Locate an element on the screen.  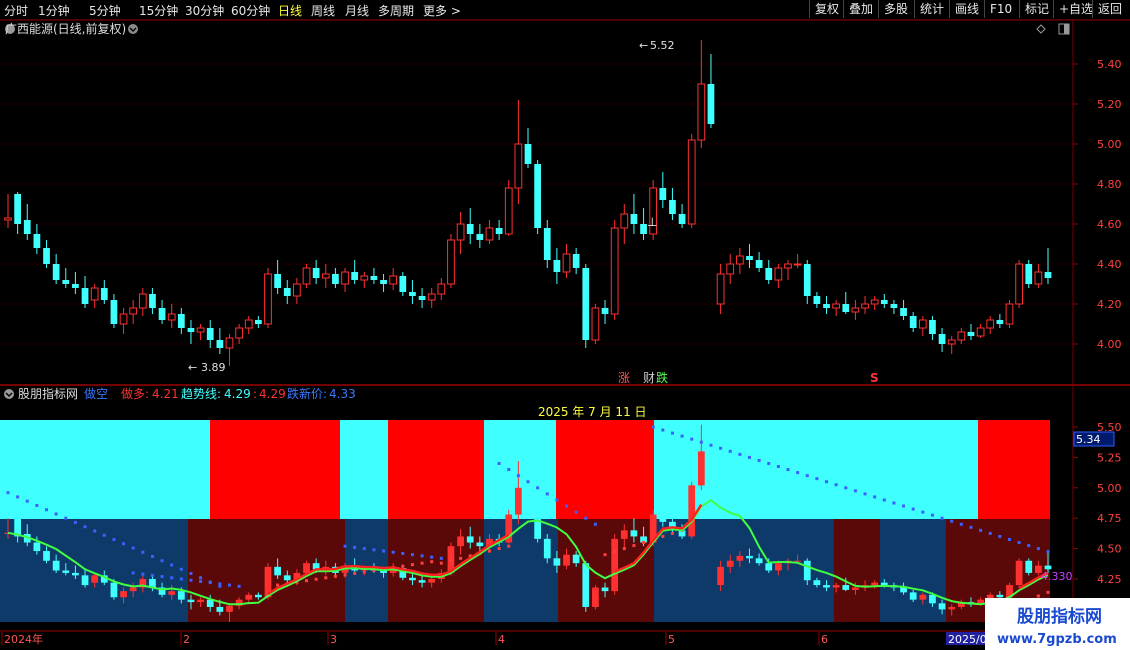
watermark: 股朋指标网 www.7gpzb.com is located at coordinates (1057, 624).